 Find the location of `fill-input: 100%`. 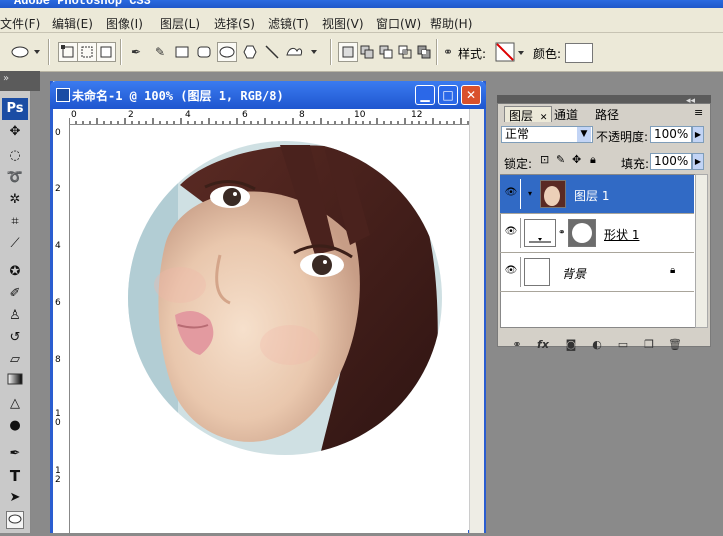

fill-input: 100% is located at coordinates (671, 161).